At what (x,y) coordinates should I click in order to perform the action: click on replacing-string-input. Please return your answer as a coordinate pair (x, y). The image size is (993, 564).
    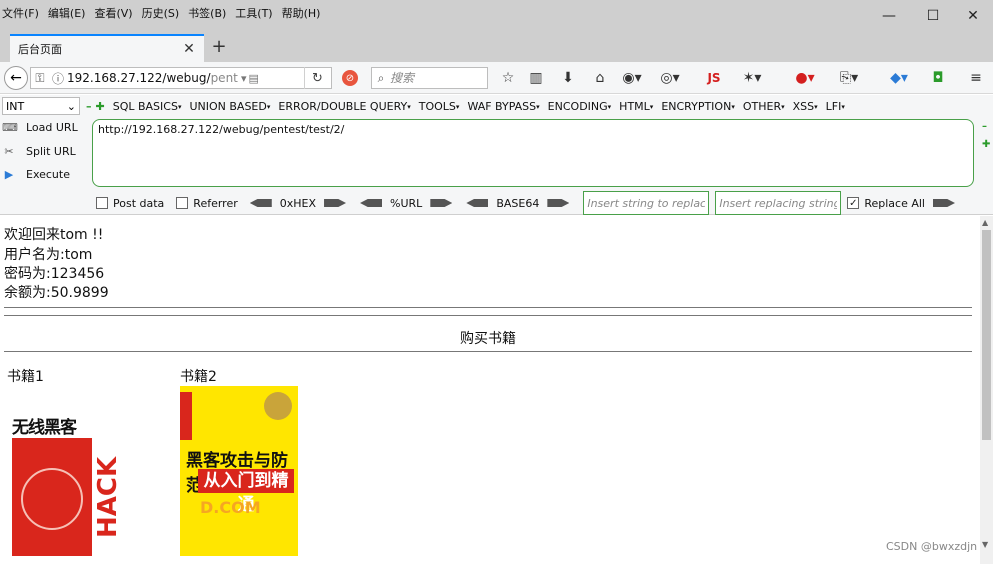
    Looking at the image, I should click on (778, 203).